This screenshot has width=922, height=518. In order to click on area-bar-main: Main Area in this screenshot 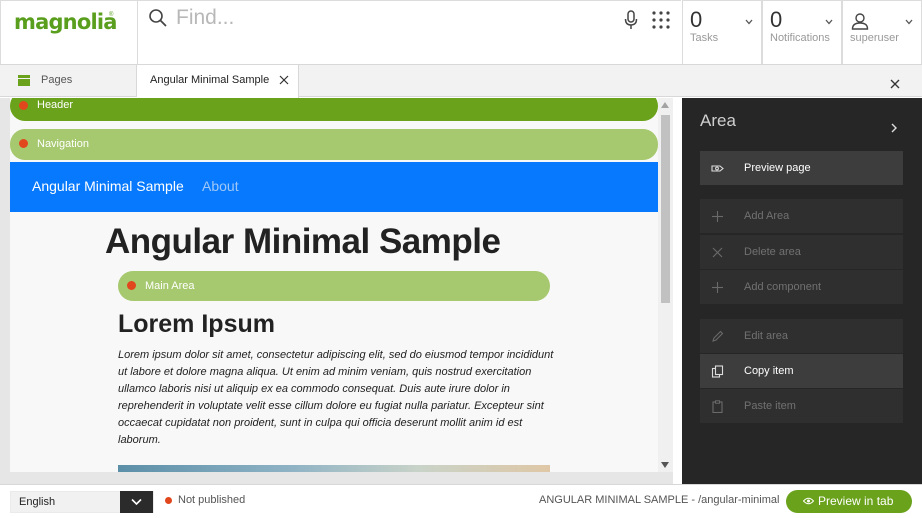, I will do `click(334, 286)`.